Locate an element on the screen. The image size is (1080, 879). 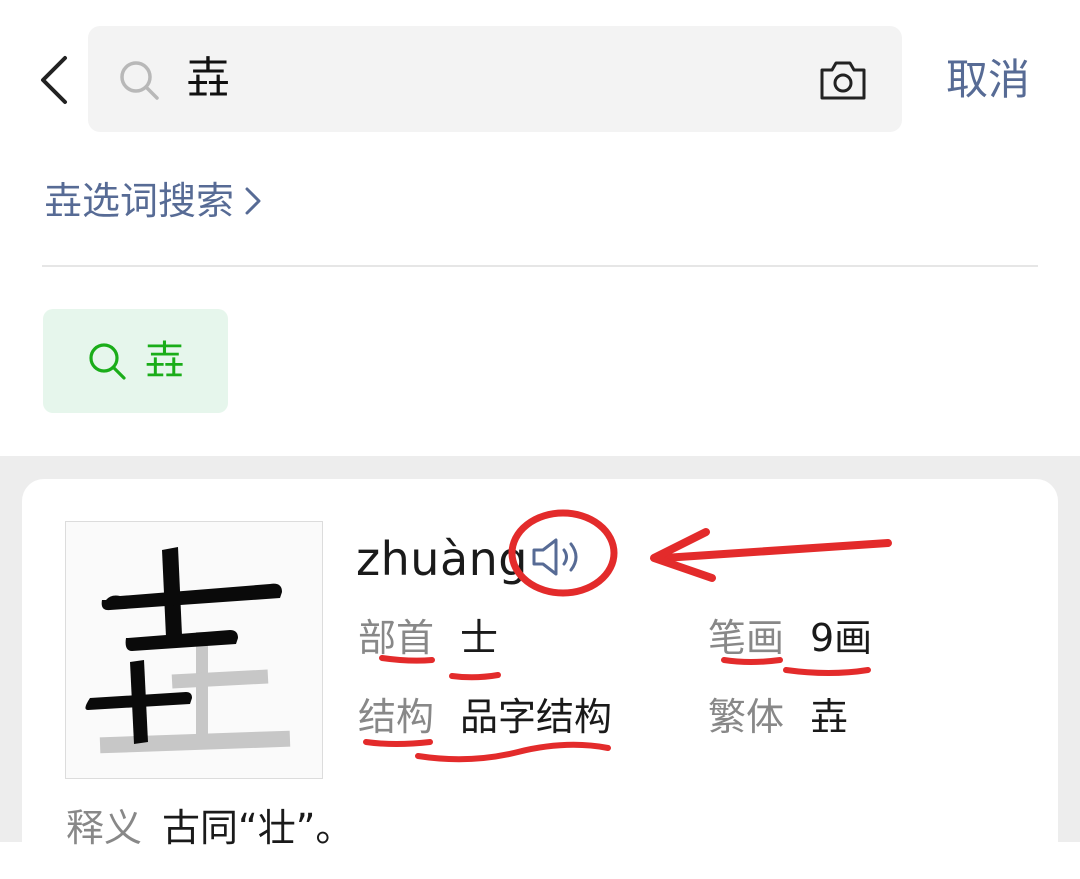
structure-value: 品字结构 is located at coordinates (536, 717).